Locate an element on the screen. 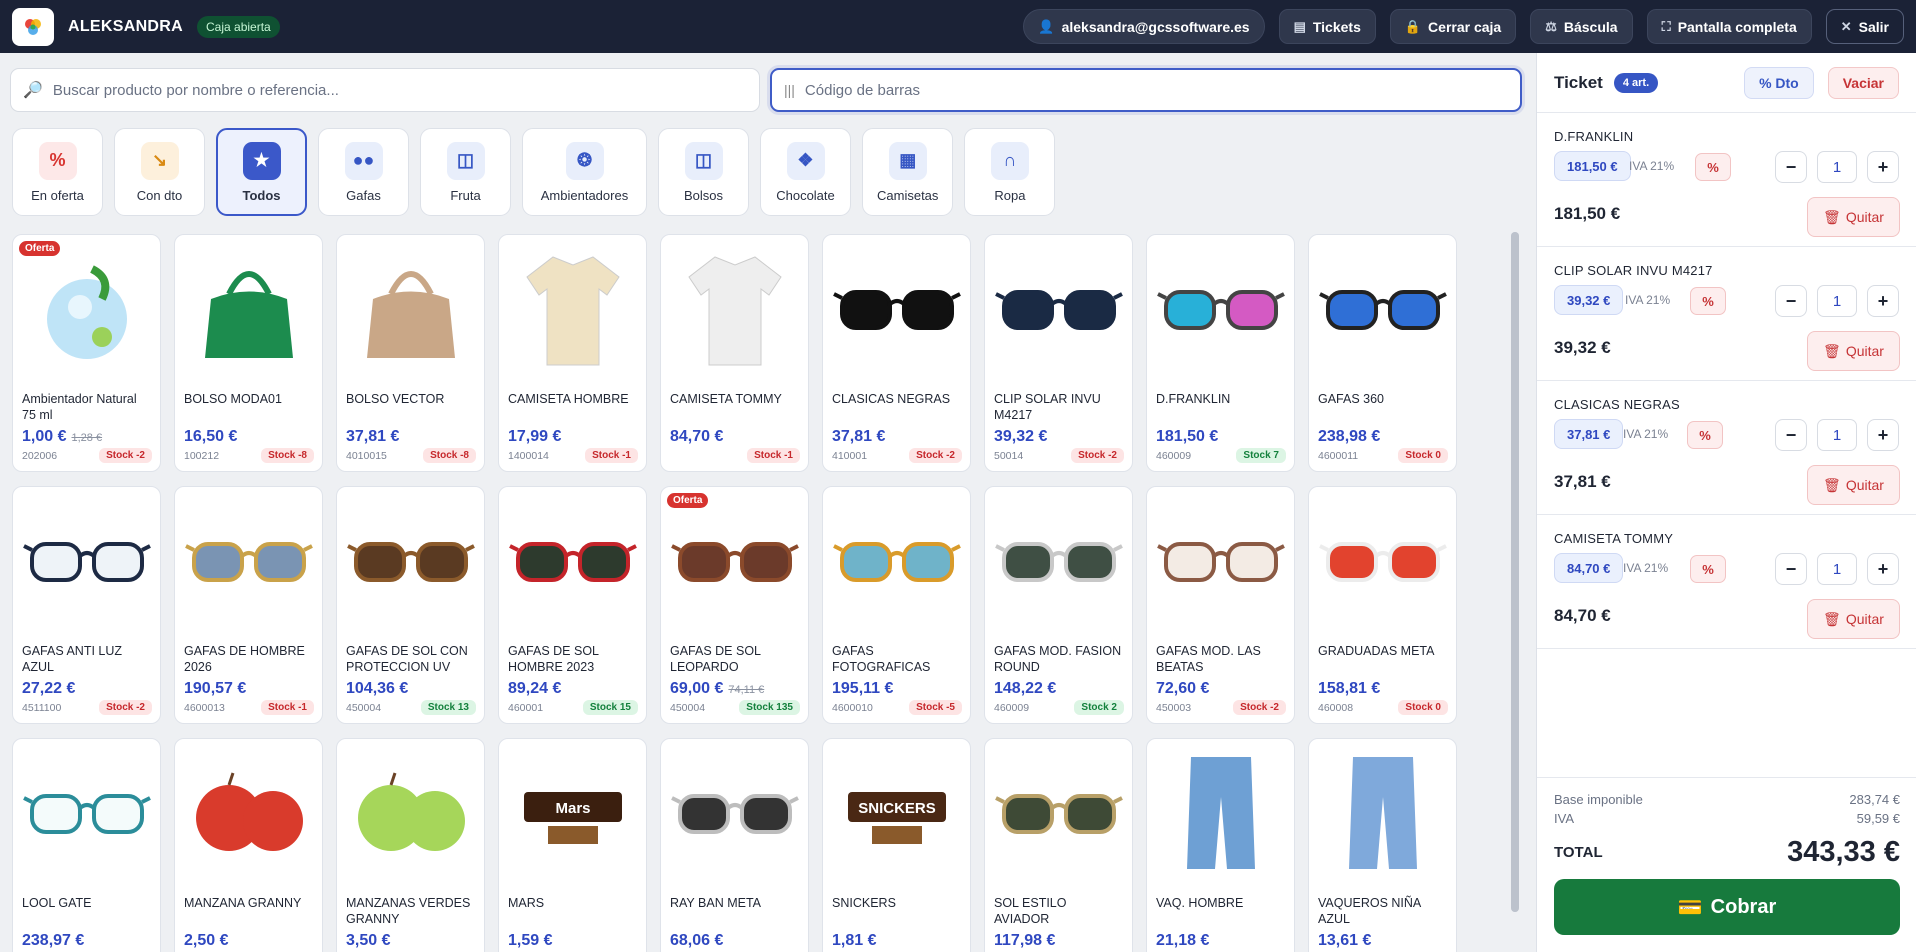 This screenshot has height=952, width=1916. product-card: SOL ESTILO AVIADOR 117,98 € is located at coordinates (1058, 845).